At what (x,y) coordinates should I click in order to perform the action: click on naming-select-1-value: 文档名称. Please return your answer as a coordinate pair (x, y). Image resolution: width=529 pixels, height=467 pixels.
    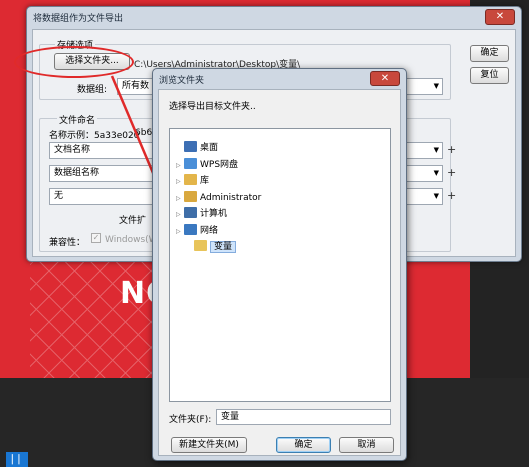
    Looking at the image, I should click on (72, 150).